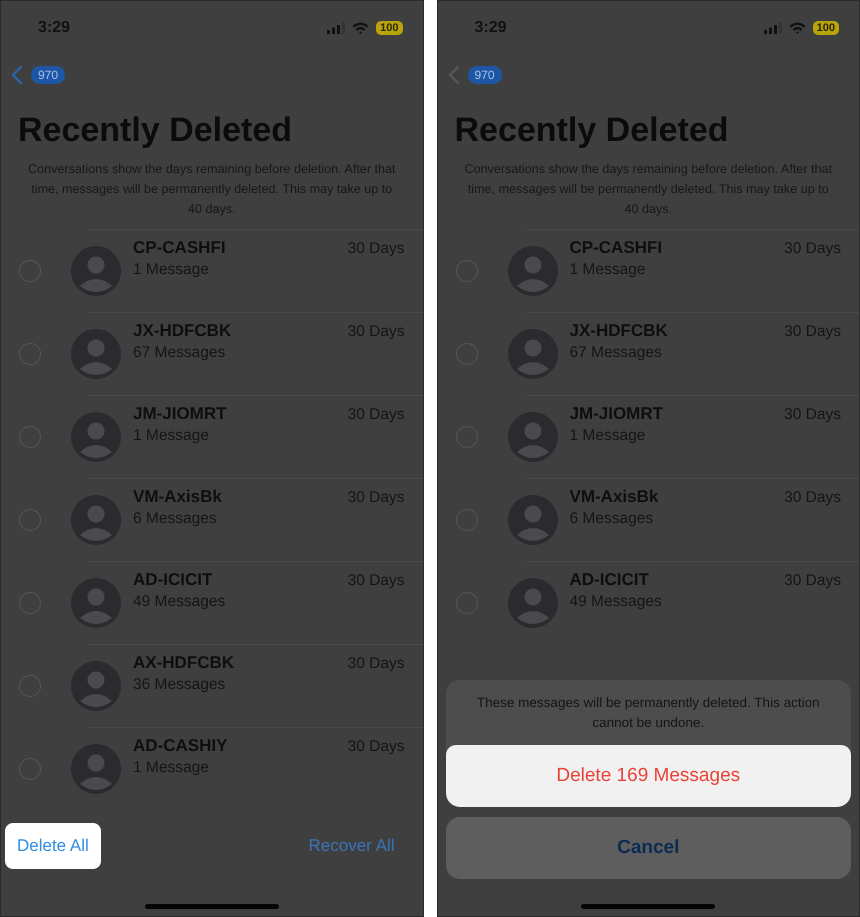  What do you see at coordinates (17, 75) in the screenshot?
I see `back-chevron-icon` at bounding box center [17, 75].